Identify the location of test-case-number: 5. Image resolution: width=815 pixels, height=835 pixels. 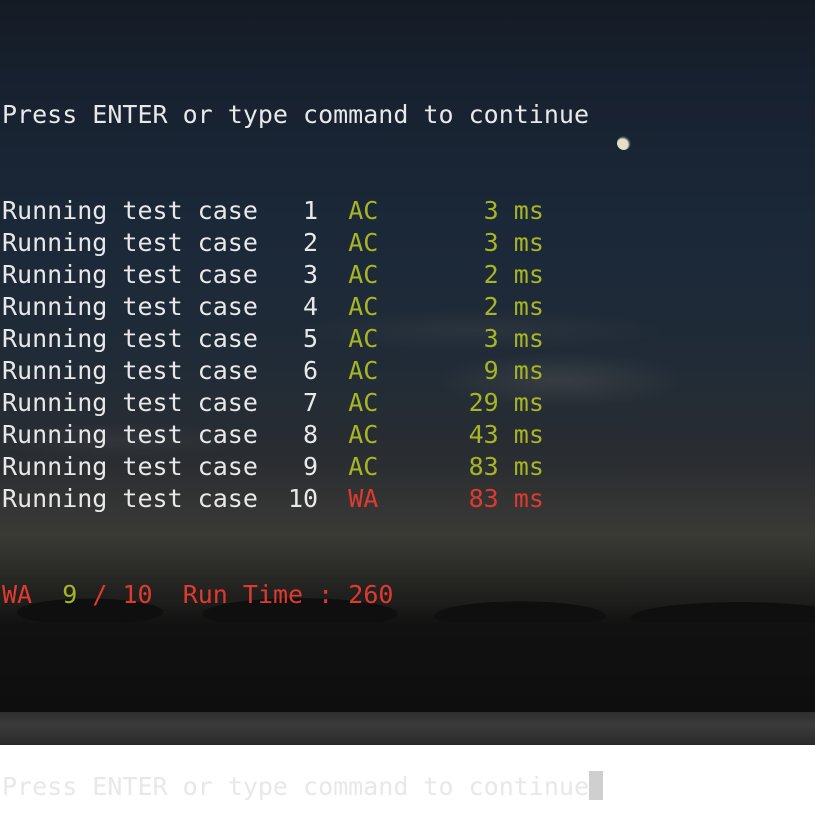
(311, 338).